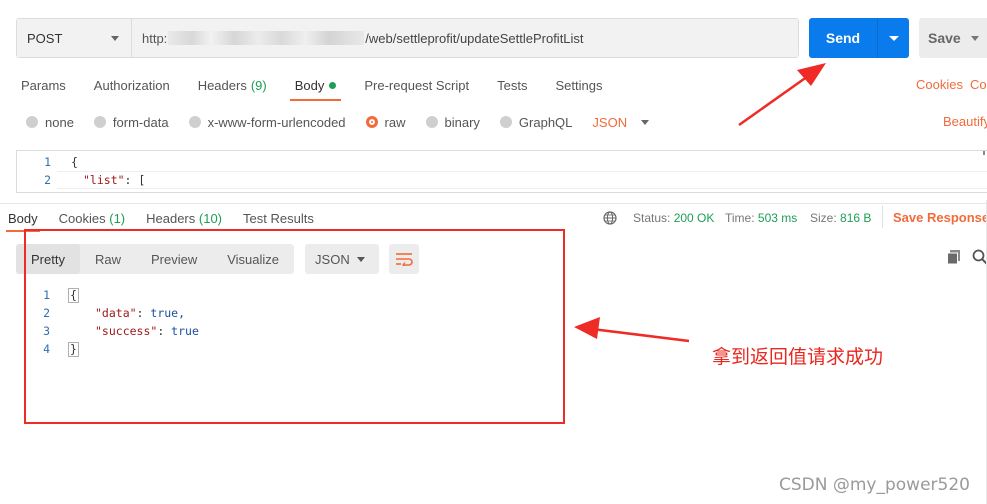 The image size is (987, 504). Describe the element at coordinates (965, 121) in the screenshot. I see `beautify-link: Beautify` at that location.